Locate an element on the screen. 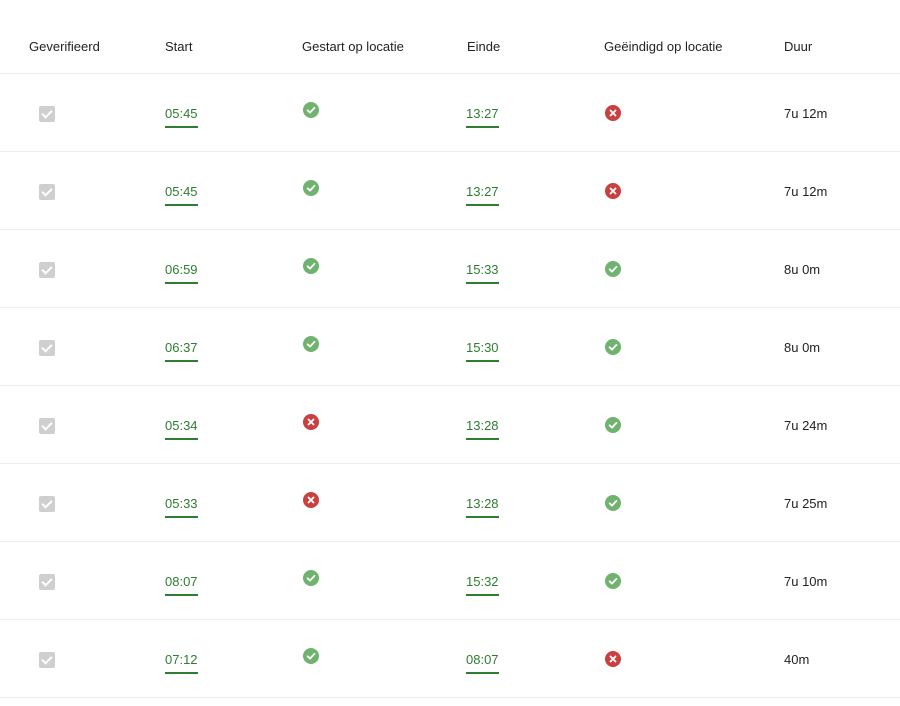  start-time-link: 05:34 is located at coordinates (181, 429).